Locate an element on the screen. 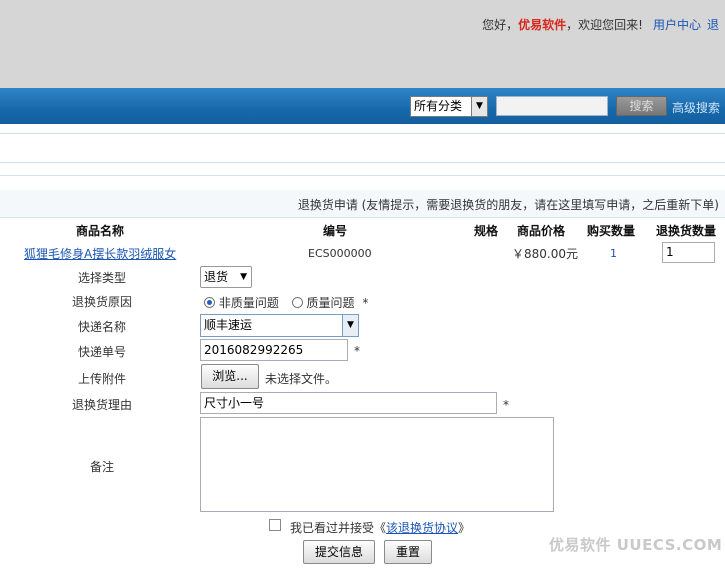 Image resolution: width=725 pixels, height=570 pixels. upload-label: 上传附件 is located at coordinates (101, 379).